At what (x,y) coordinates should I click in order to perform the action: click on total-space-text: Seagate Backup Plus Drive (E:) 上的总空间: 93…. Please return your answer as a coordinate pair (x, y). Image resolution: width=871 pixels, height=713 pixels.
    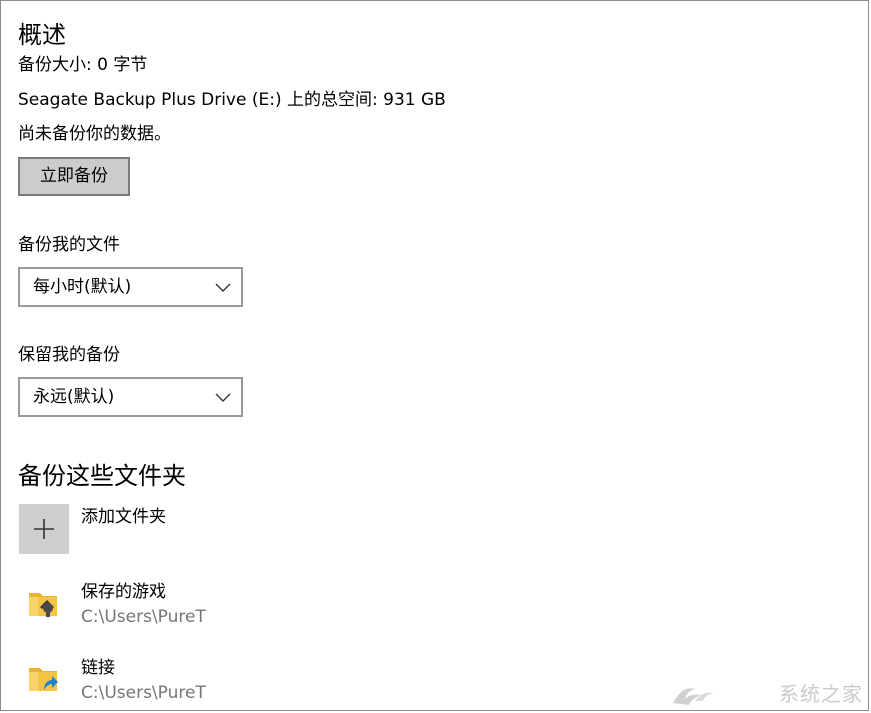
    Looking at the image, I should click on (232, 100).